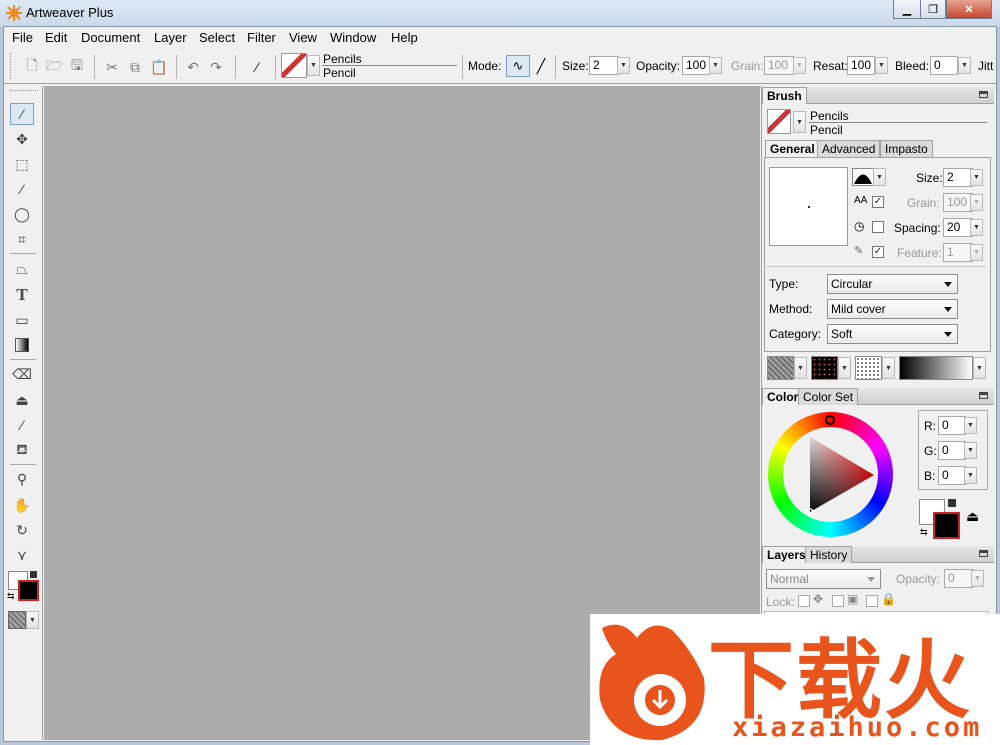 This screenshot has width=1000, height=745. I want to click on nozzle-dropdown: ▼, so click(888, 368).